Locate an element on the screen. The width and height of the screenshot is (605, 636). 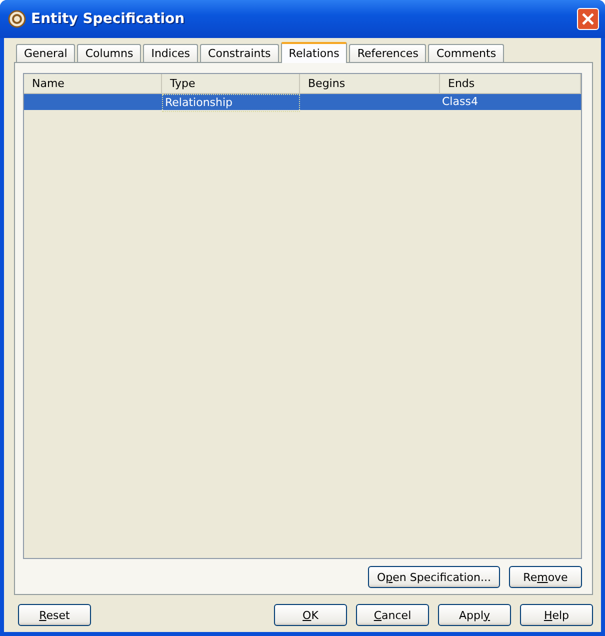
column-header: Ends is located at coordinates (510, 83).